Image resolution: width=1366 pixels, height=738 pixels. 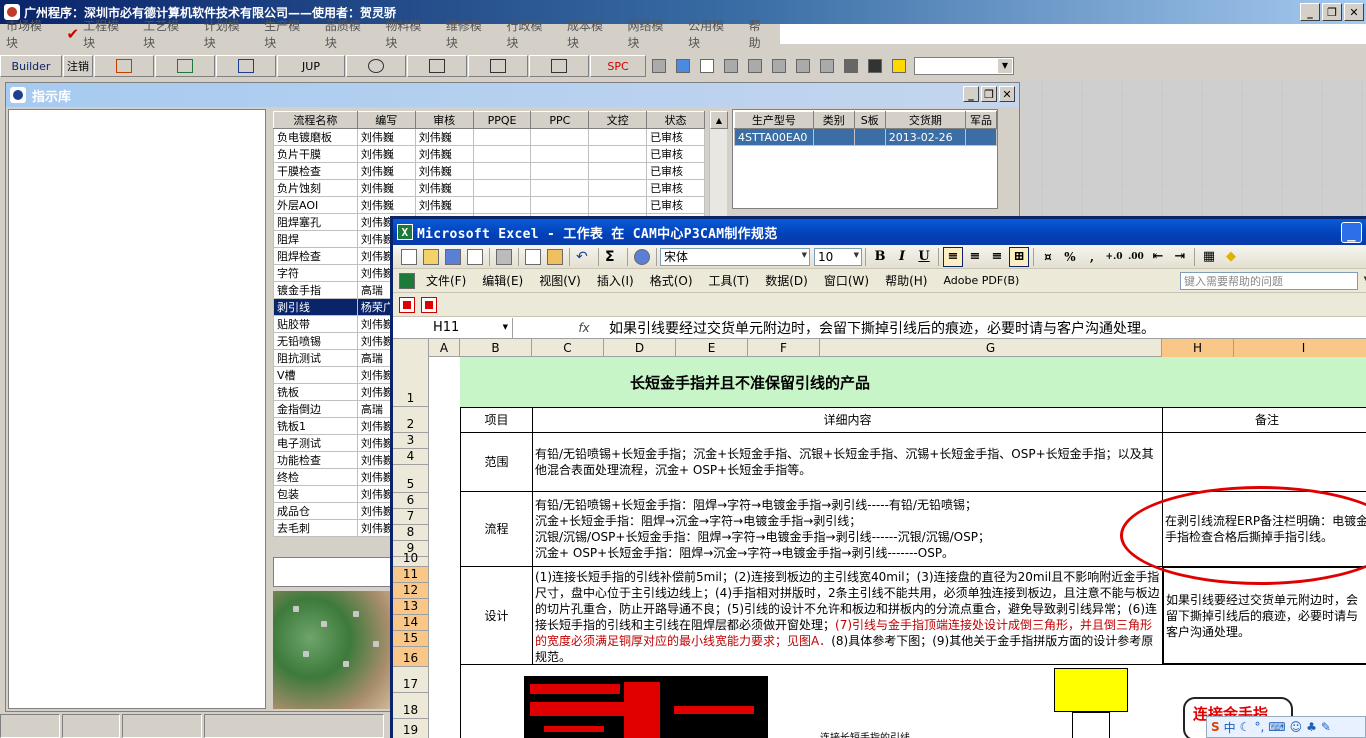 I want to click on decrease-decimal-icon: .00, so click(x=1136, y=257).